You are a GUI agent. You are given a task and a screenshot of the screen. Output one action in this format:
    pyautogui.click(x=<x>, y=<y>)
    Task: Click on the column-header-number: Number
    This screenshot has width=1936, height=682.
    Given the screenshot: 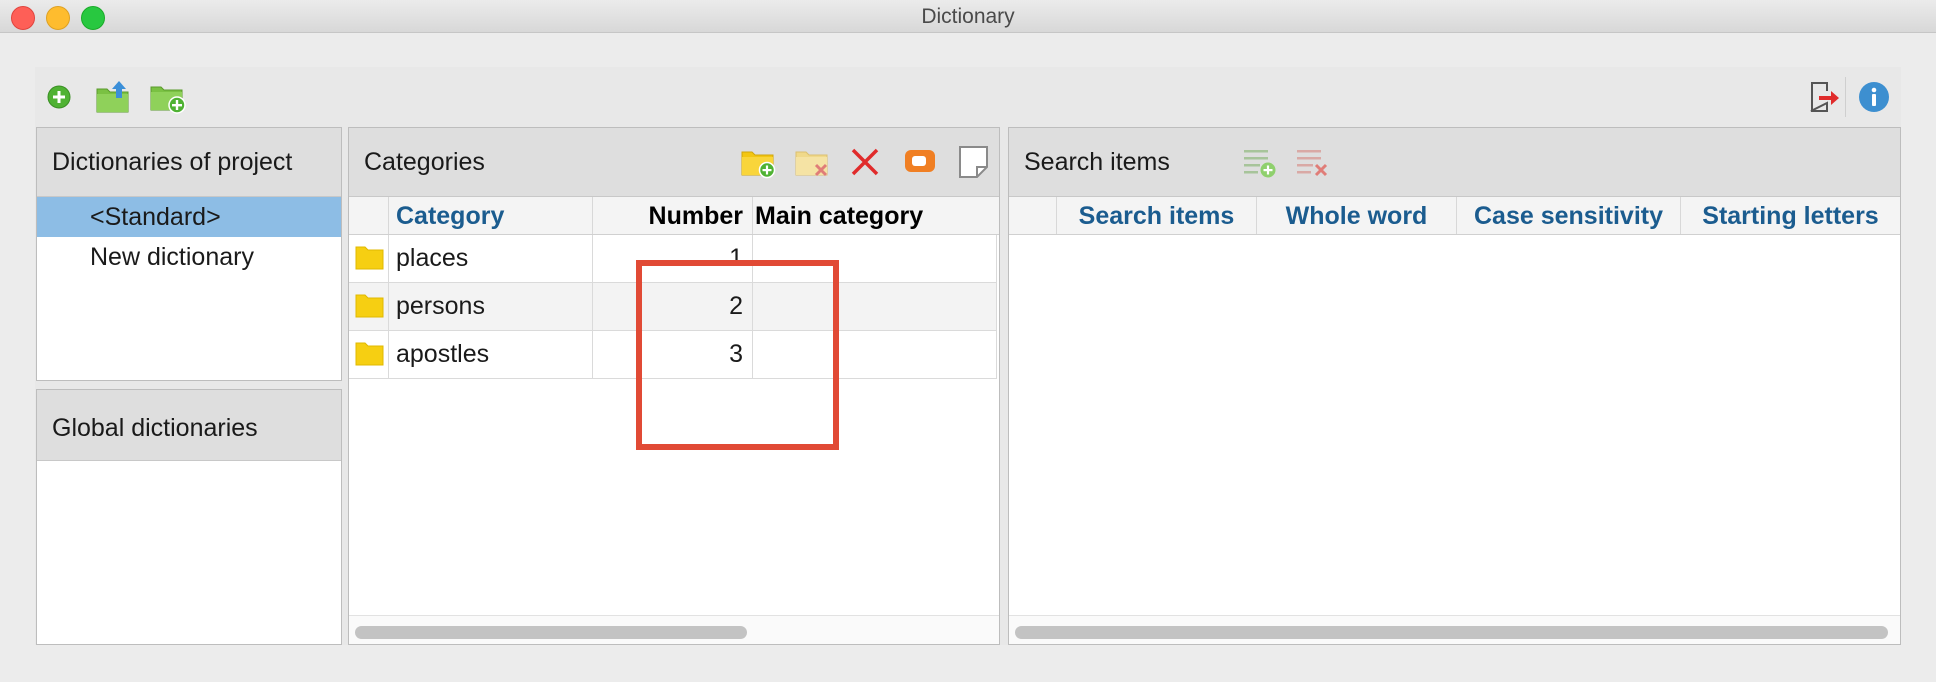 What is the action you would take?
    pyautogui.click(x=673, y=215)
    